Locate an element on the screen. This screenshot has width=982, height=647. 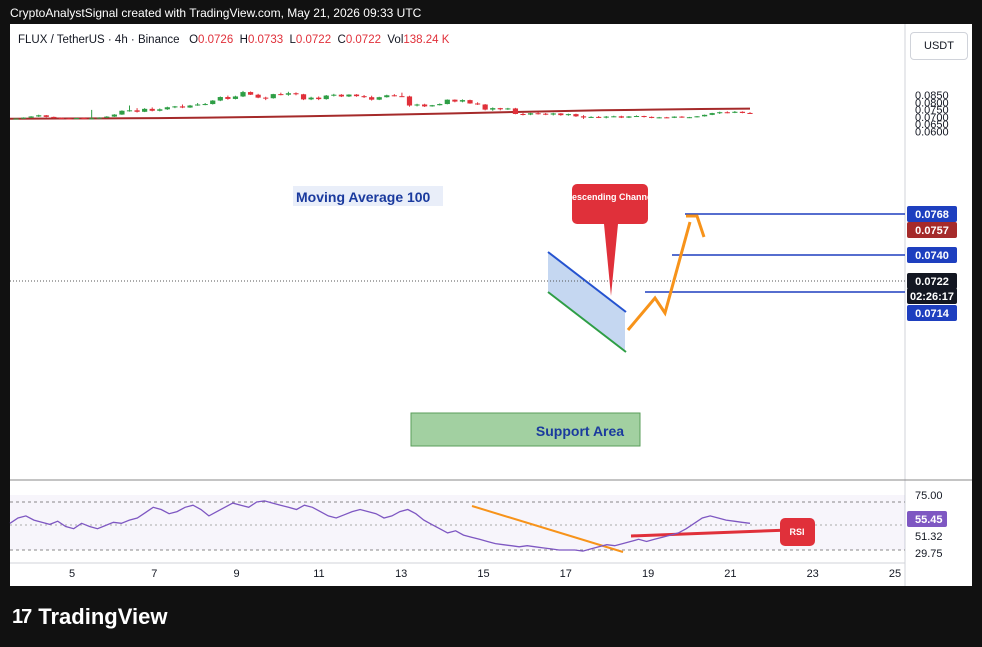
tradingview-logo: 17 TradingView is located at coordinates (89, 617).